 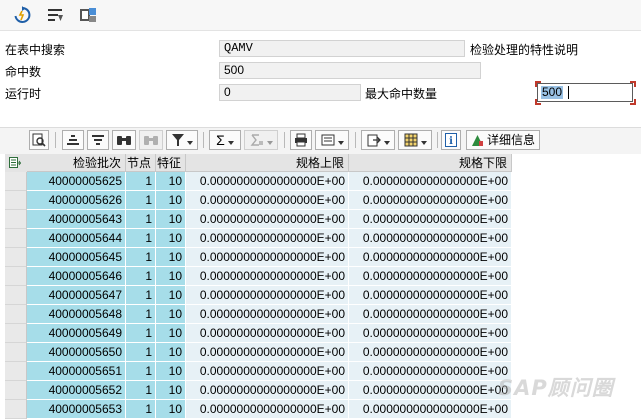 What do you see at coordinates (503, 140) in the screenshot?
I see `details-button: 详细信息` at bounding box center [503, 140].